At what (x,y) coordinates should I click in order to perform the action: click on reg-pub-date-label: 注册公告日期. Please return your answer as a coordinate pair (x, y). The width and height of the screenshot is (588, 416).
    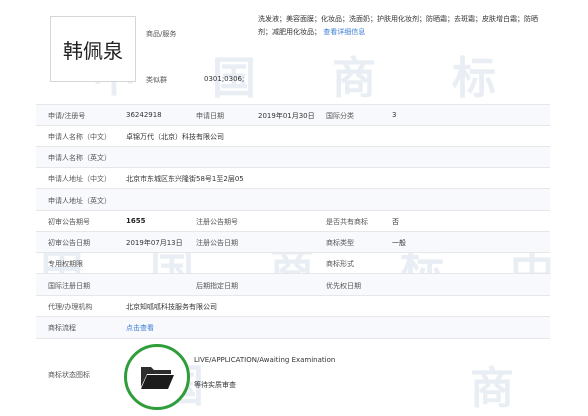
    Looking at the image, I should click on (217, 243).